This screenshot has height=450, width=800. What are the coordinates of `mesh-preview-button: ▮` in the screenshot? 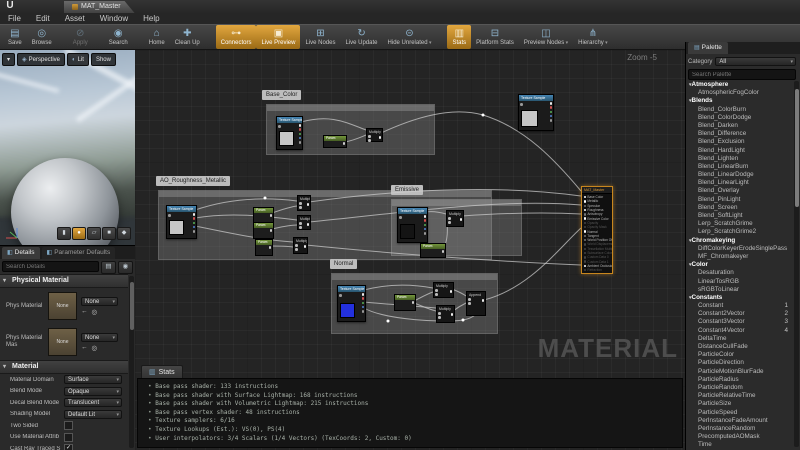 It's located at (64, 233).